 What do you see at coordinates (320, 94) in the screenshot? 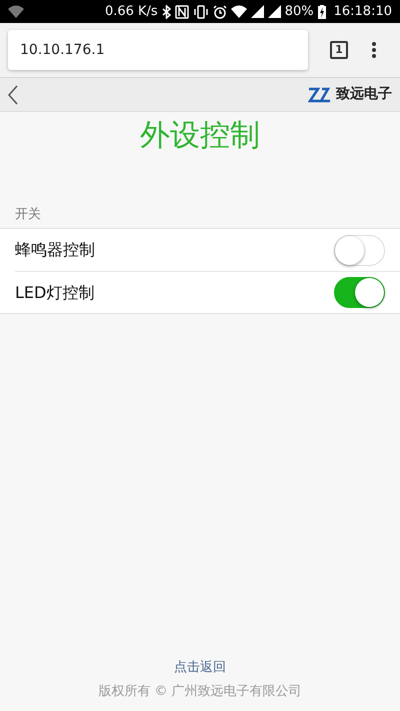
I see `logo-icon` at bounding box center [320, 94].